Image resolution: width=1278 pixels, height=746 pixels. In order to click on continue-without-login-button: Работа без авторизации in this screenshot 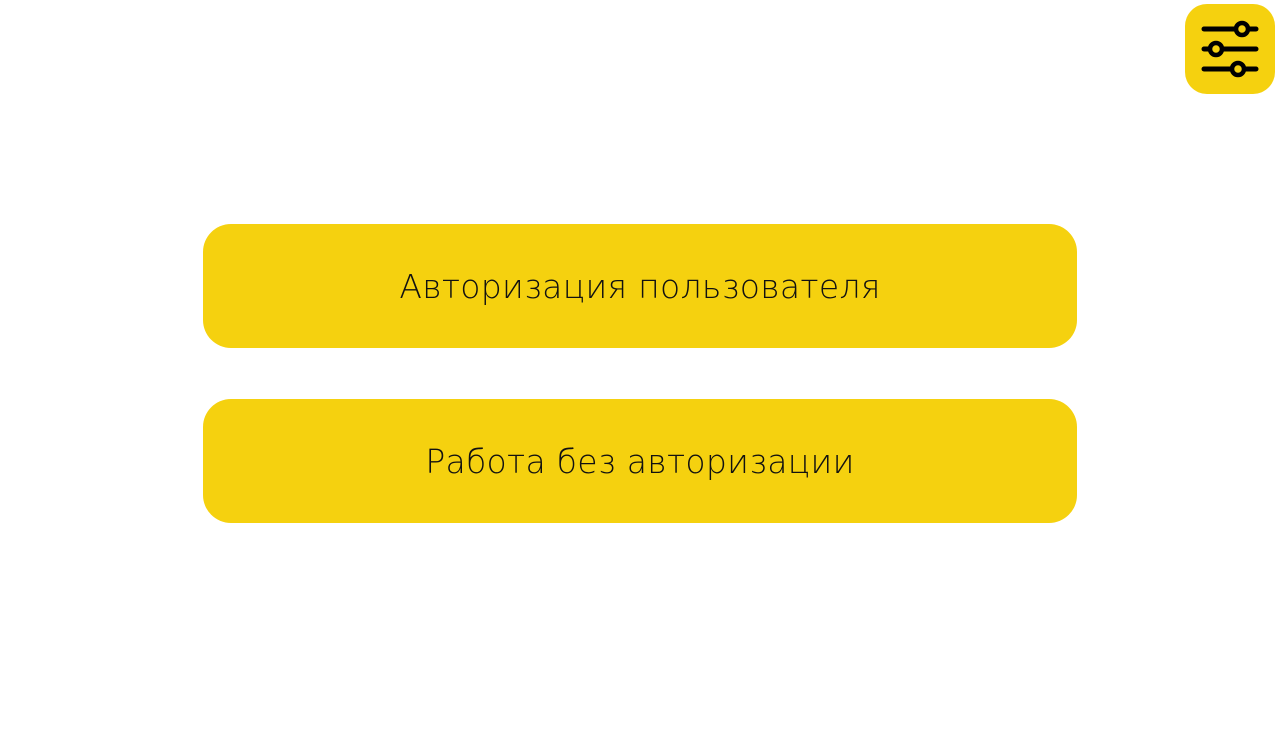, I will do `click(640, 461)`.